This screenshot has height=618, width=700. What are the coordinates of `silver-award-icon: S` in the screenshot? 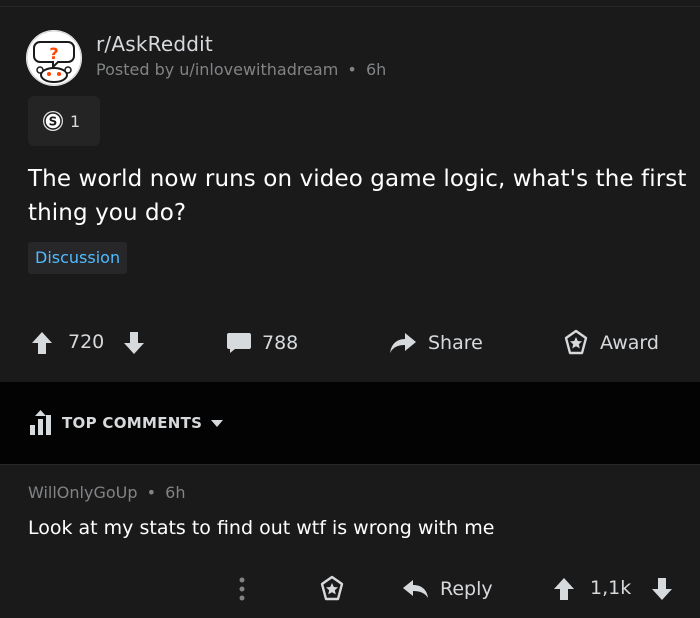 It's located at (53, 121).